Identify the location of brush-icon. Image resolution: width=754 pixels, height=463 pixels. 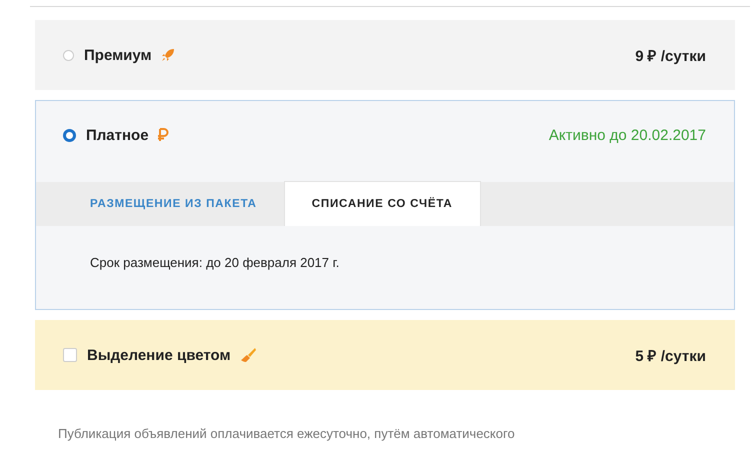
(247, 355).